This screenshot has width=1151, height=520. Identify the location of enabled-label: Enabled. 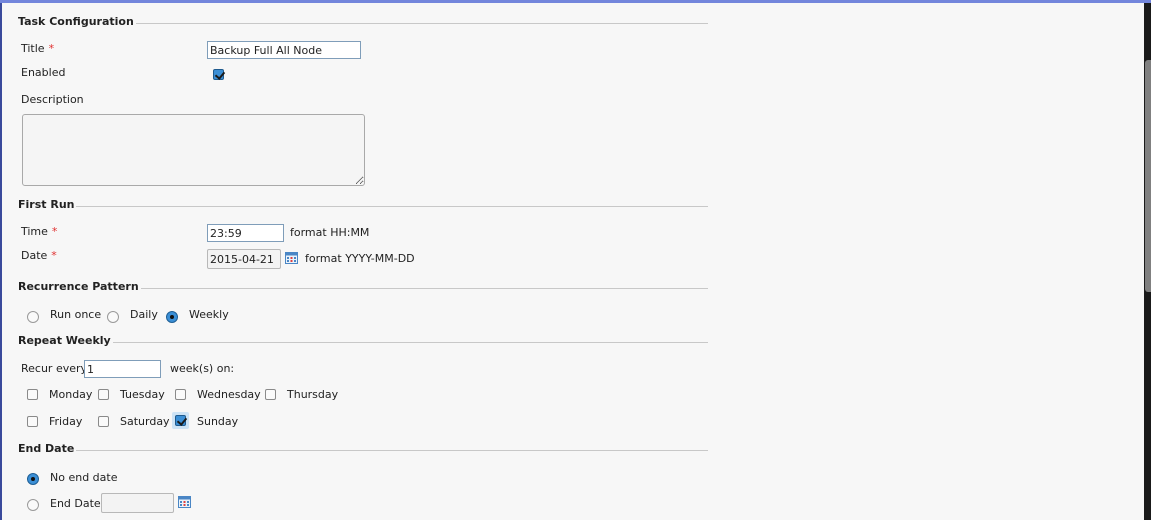
(43, 72).